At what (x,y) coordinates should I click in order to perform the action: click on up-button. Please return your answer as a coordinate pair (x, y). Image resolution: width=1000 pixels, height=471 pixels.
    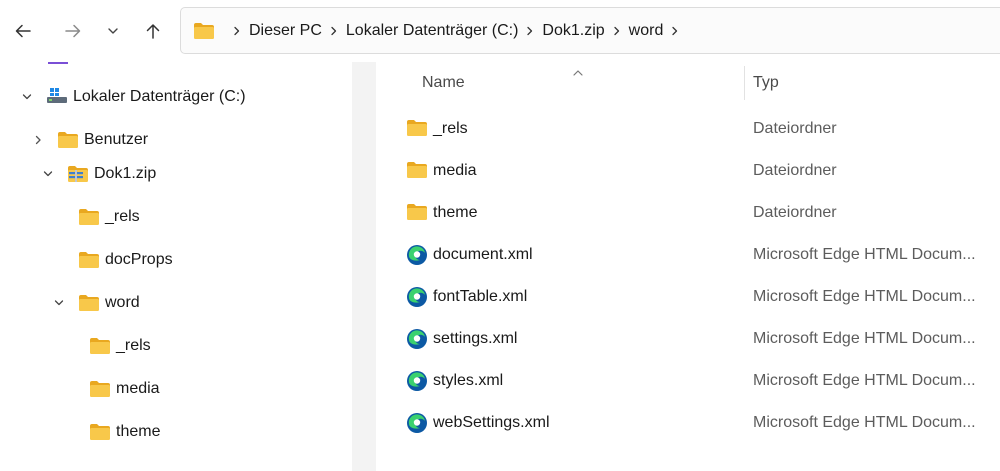
    Looking at the image, I should click on (153, 31).